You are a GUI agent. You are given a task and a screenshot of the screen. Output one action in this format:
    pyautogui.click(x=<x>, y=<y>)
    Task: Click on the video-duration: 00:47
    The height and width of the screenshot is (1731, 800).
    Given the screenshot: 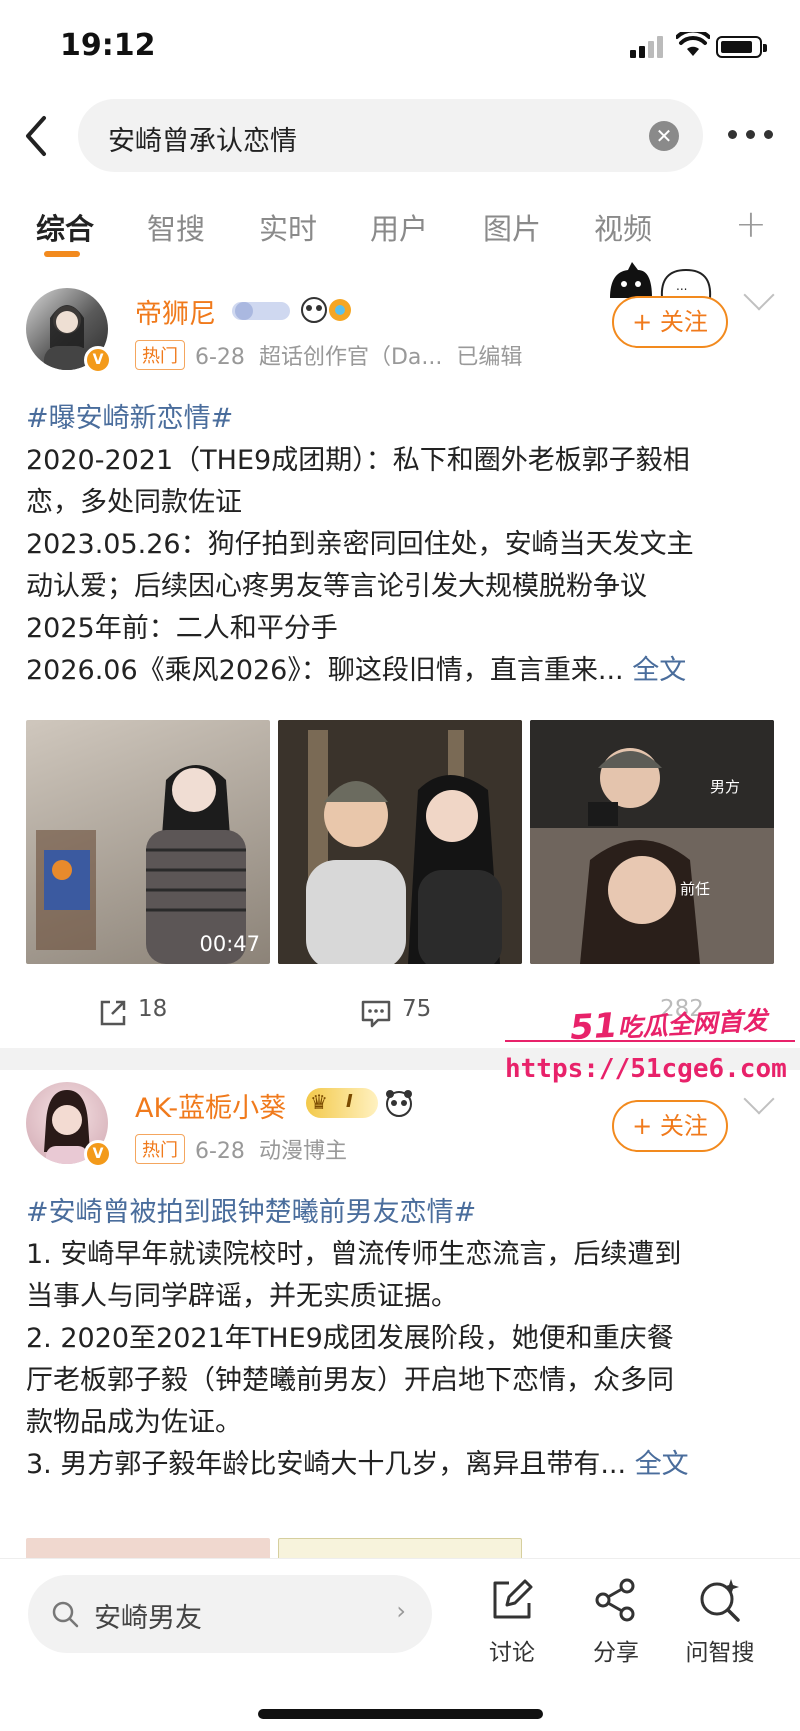 What is the action you would take?
    pyautogui.click(x=229, y=944)
    